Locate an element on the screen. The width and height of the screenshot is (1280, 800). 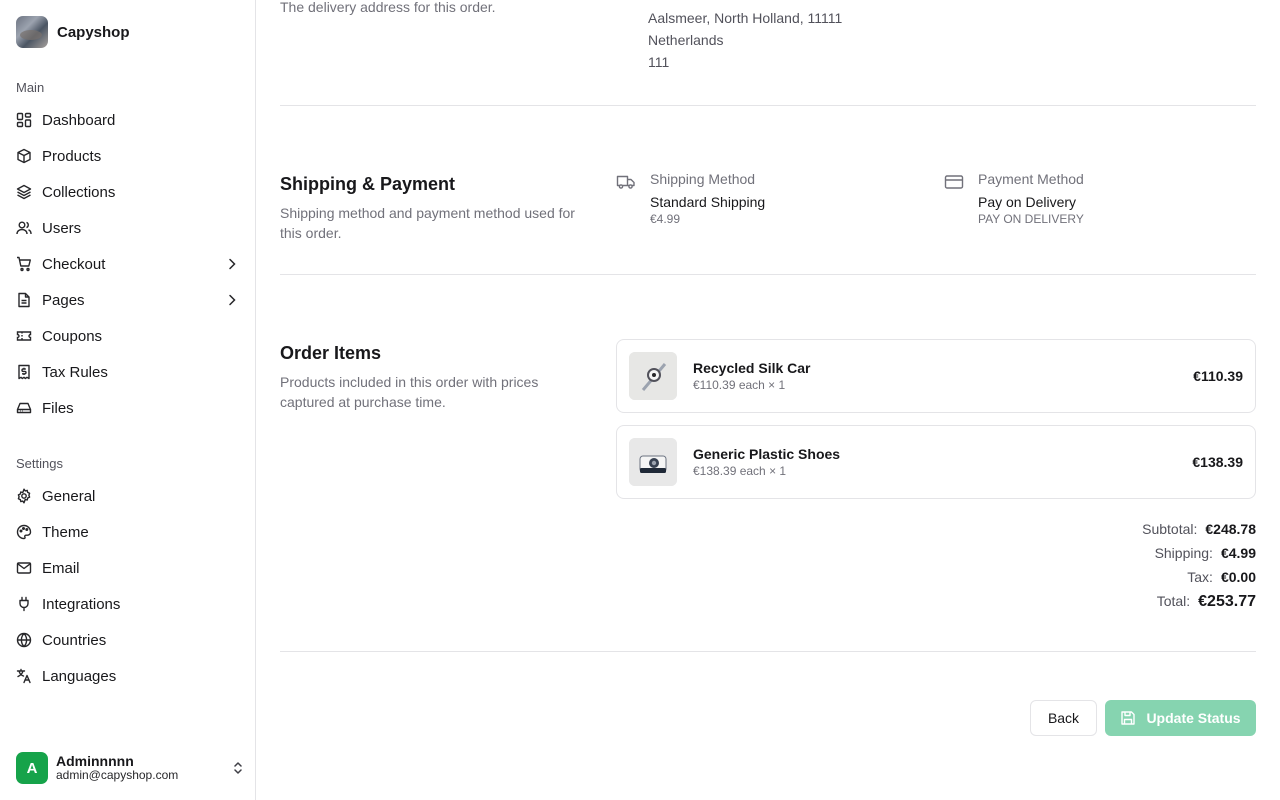
box-icon is located at coordinates (24, 156).